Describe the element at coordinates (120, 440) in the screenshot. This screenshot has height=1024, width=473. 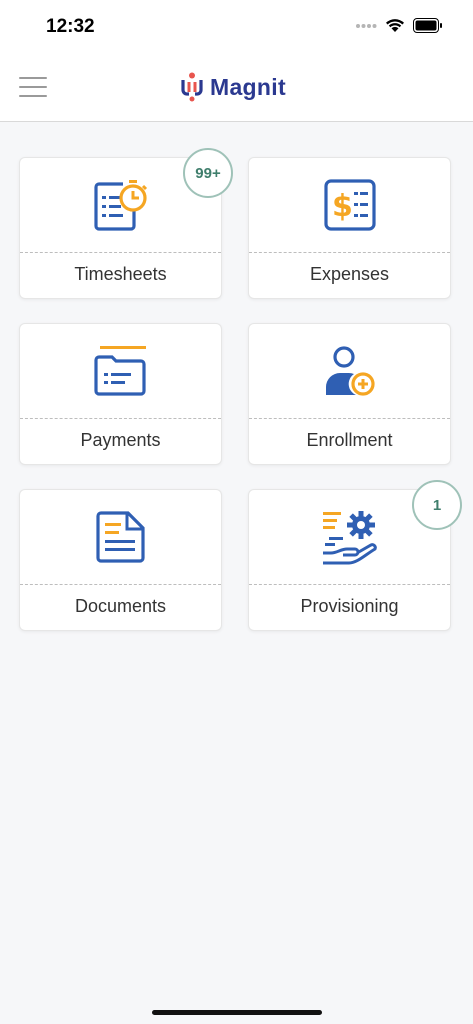
I see `tile-label: Payments` at that location.